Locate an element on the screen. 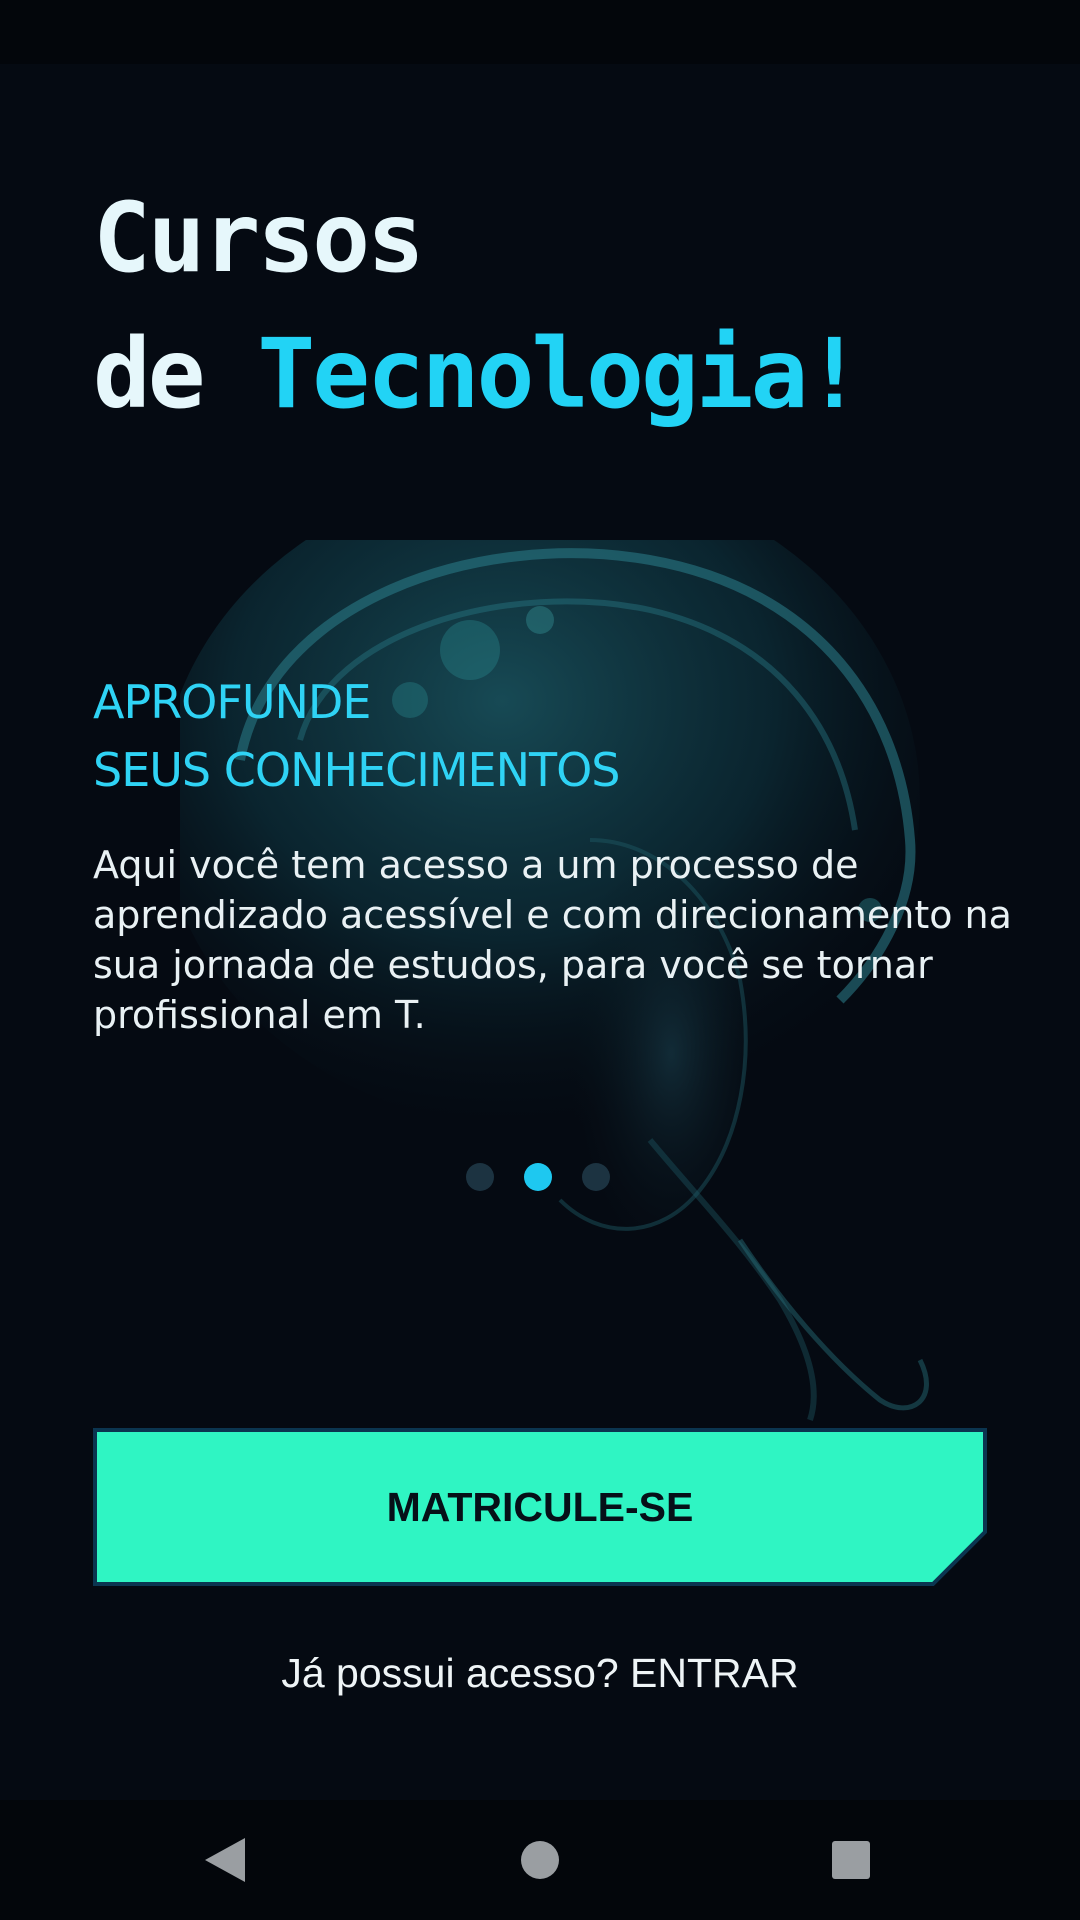 Image resolution: width=1080 pixels, height=1920 pixels. carousel-dot-2-active is located at coordinates (538, 1177).